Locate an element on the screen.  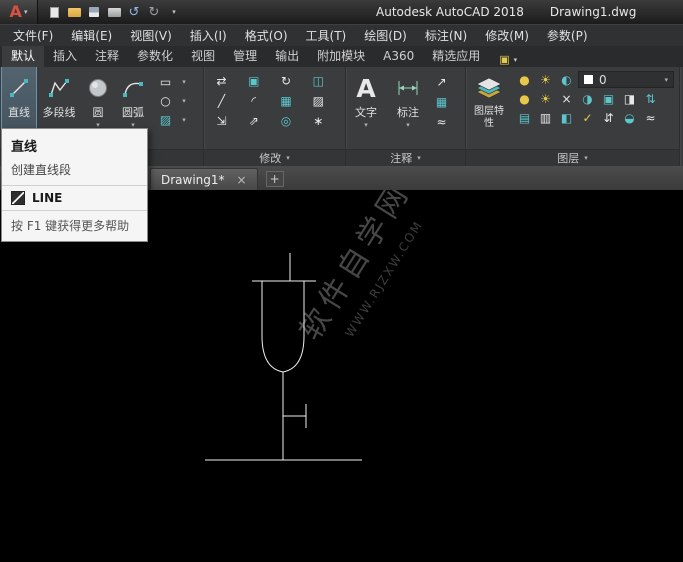
plot-button is located at coordinates (114, 12).